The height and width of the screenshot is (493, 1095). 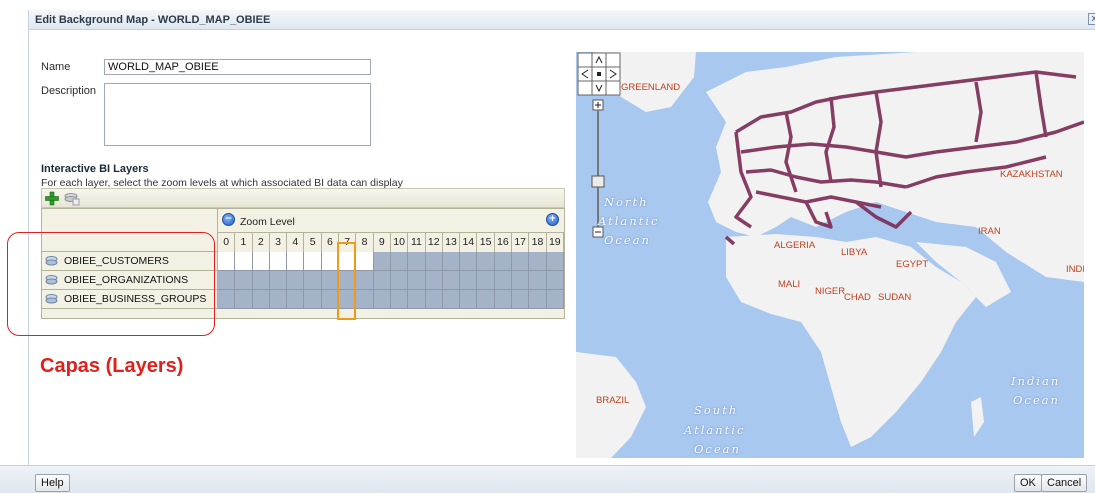 I want to click on add-plus-icon, so click(x=52, y=198).